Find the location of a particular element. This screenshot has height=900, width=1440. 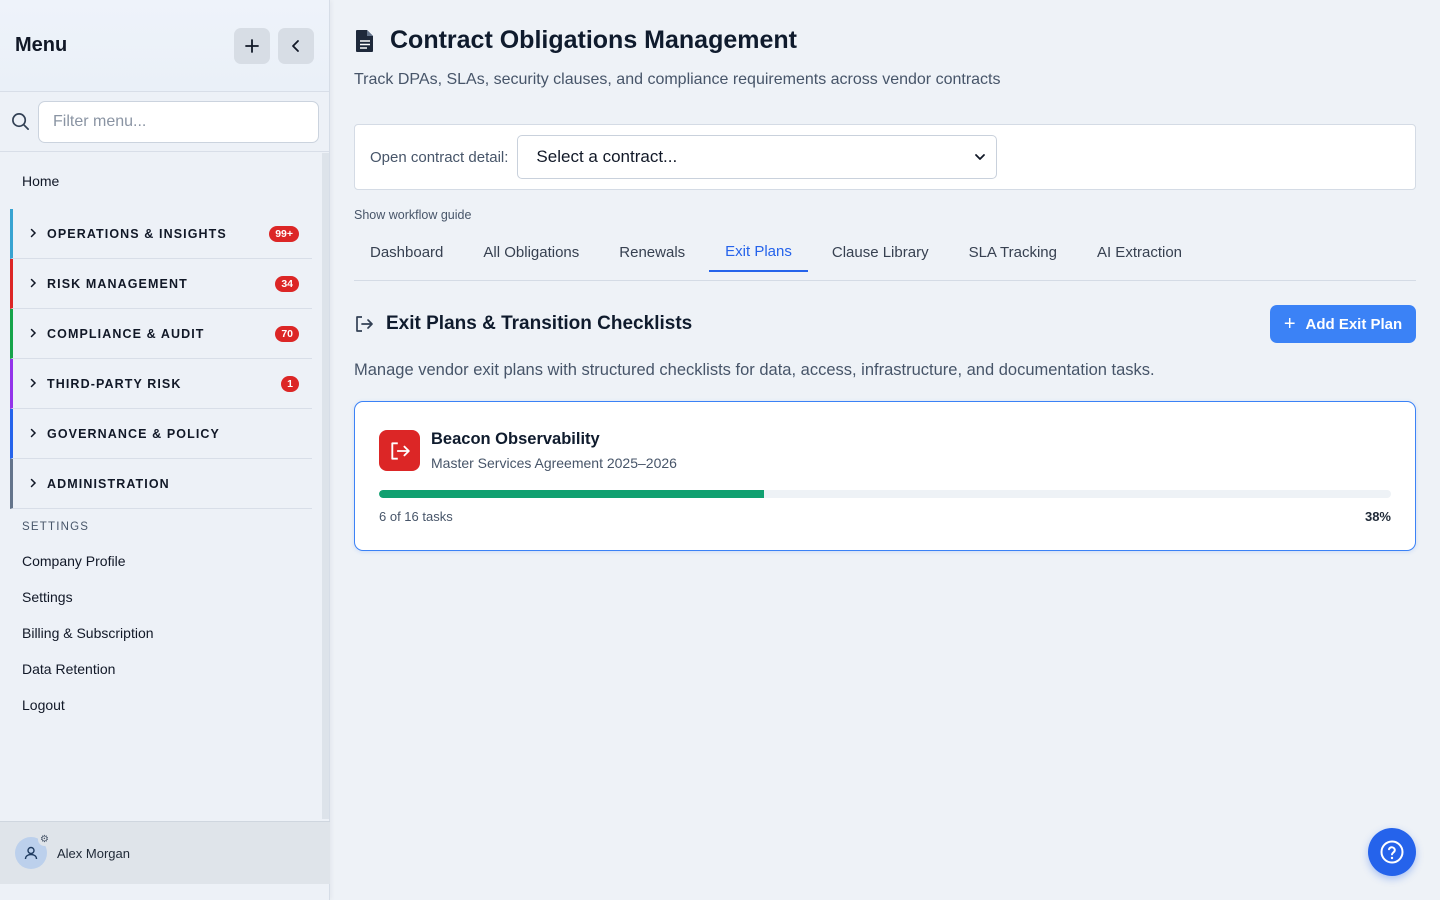

help-button is located at coordinates (1392, 852).